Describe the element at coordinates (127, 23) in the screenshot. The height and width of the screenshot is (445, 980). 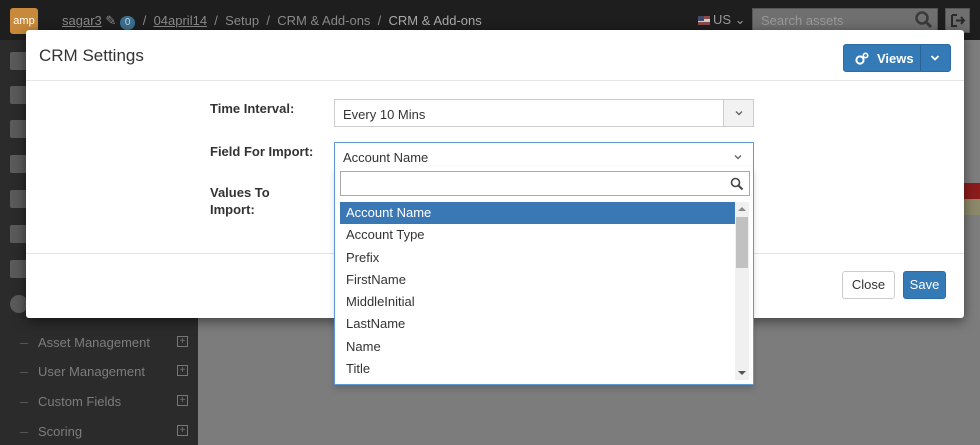
I see `notification-badge: 0` at that location.